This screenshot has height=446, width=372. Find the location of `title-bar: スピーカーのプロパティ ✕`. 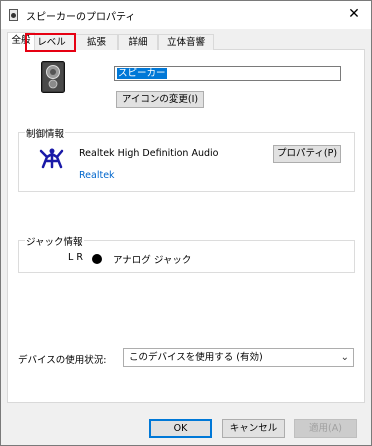

title-bar: スピーカーのプロパティ ✕ is located at coordinates (186, 15).